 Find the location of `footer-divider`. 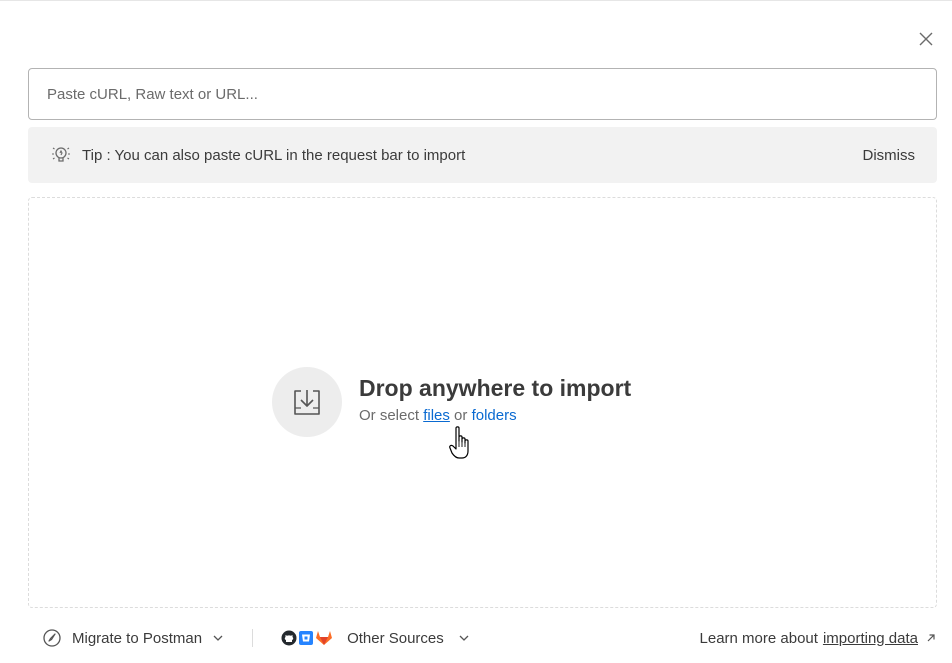

footer-divider is located at coordinates (253, 638).